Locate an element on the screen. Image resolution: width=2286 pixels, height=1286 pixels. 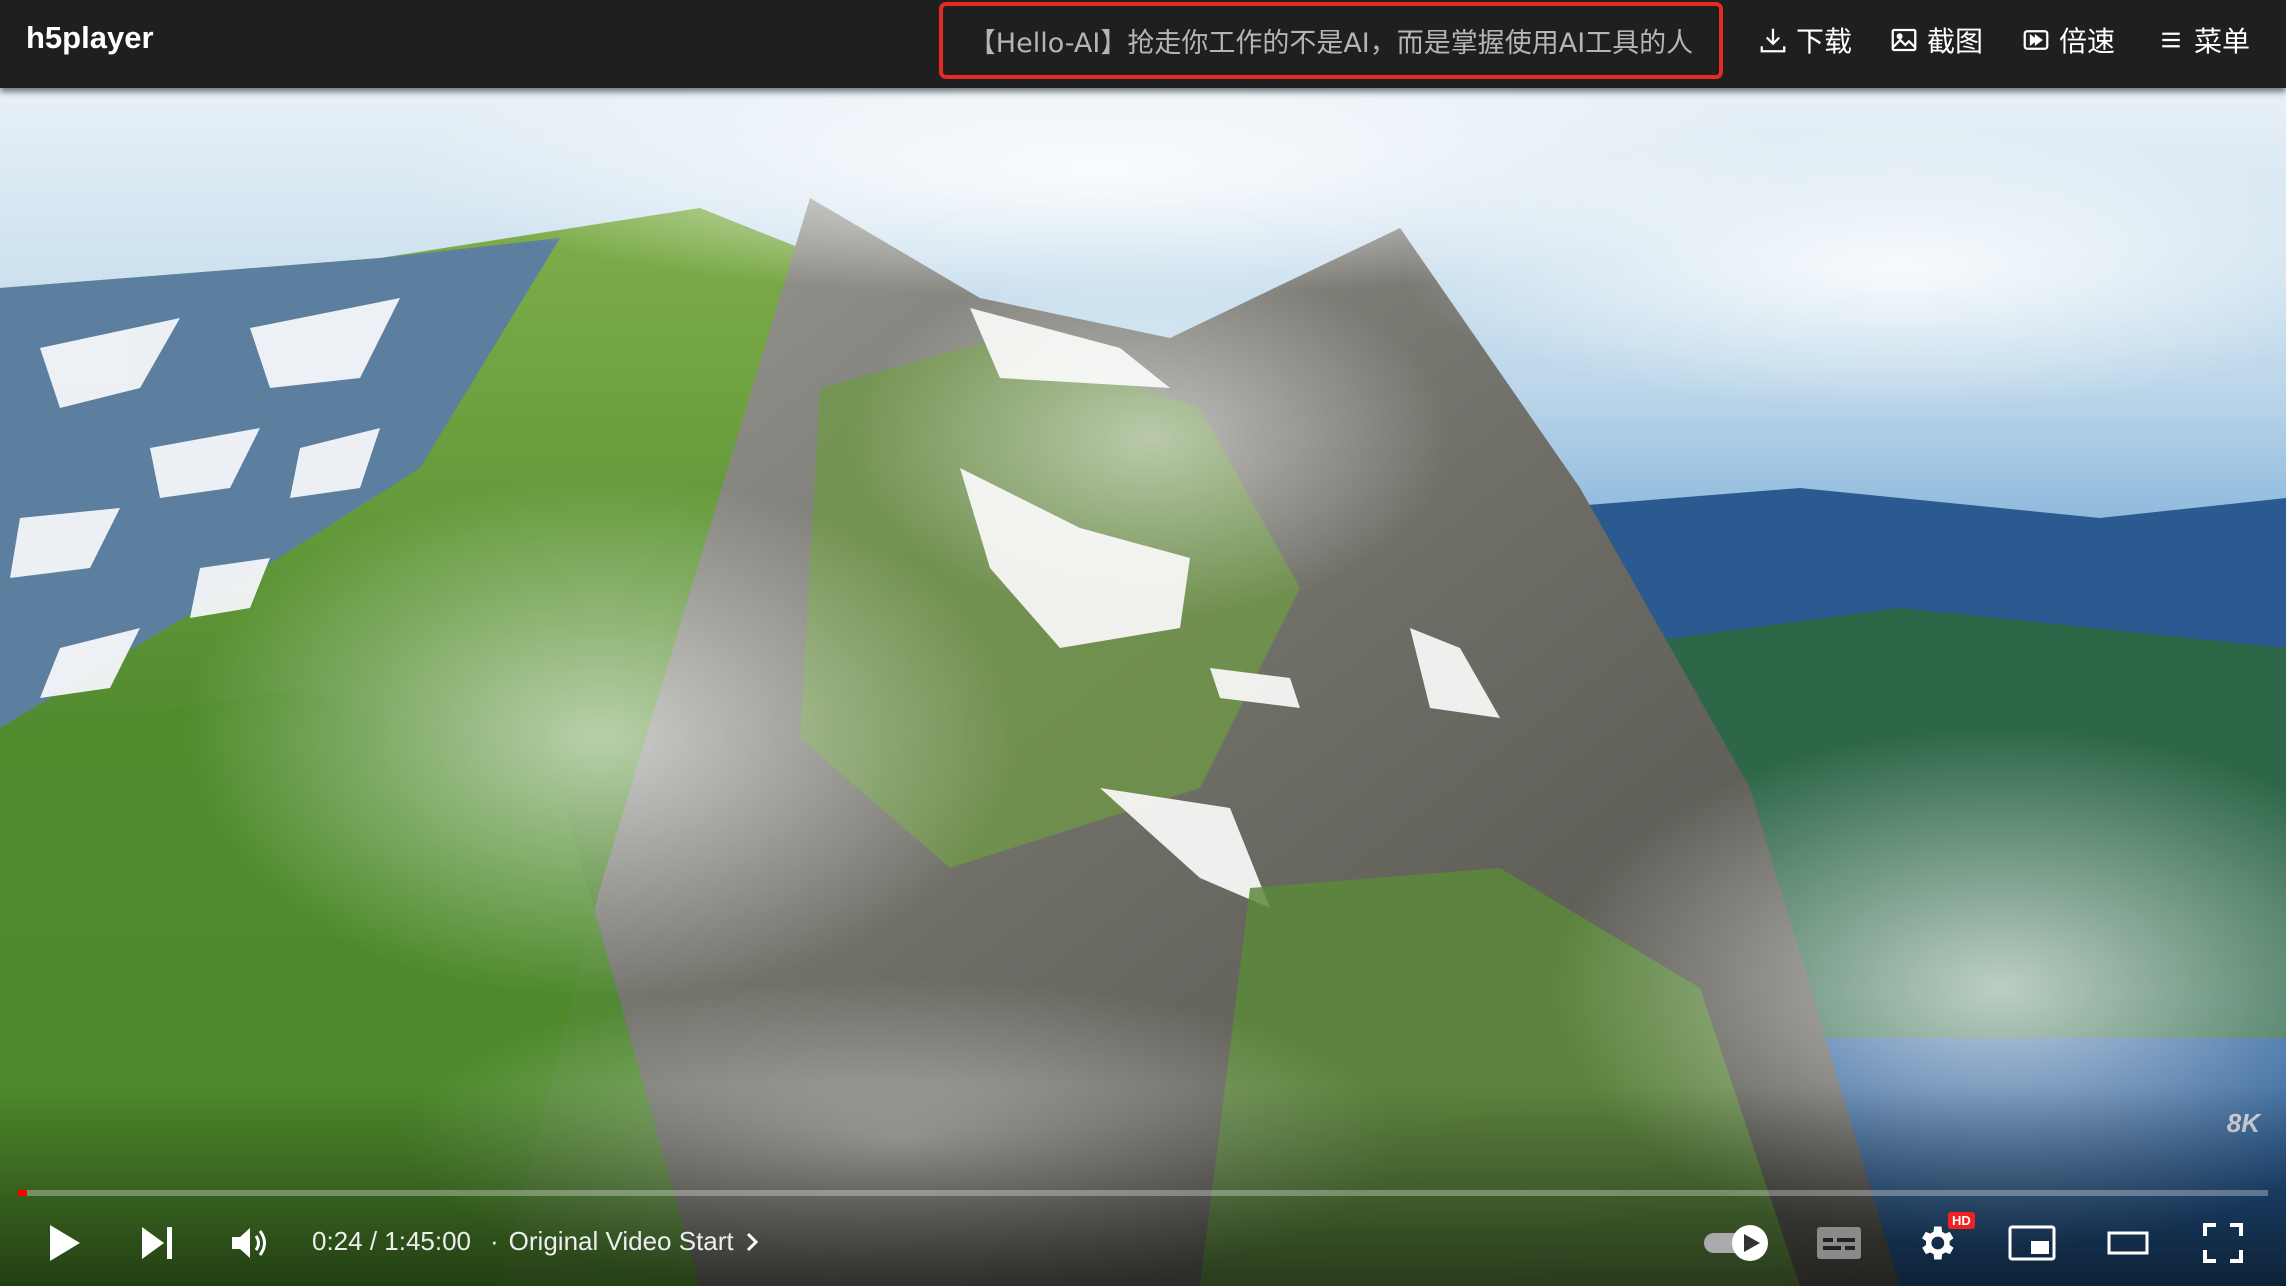
volume-icon is located at coordinates (249, 1243).